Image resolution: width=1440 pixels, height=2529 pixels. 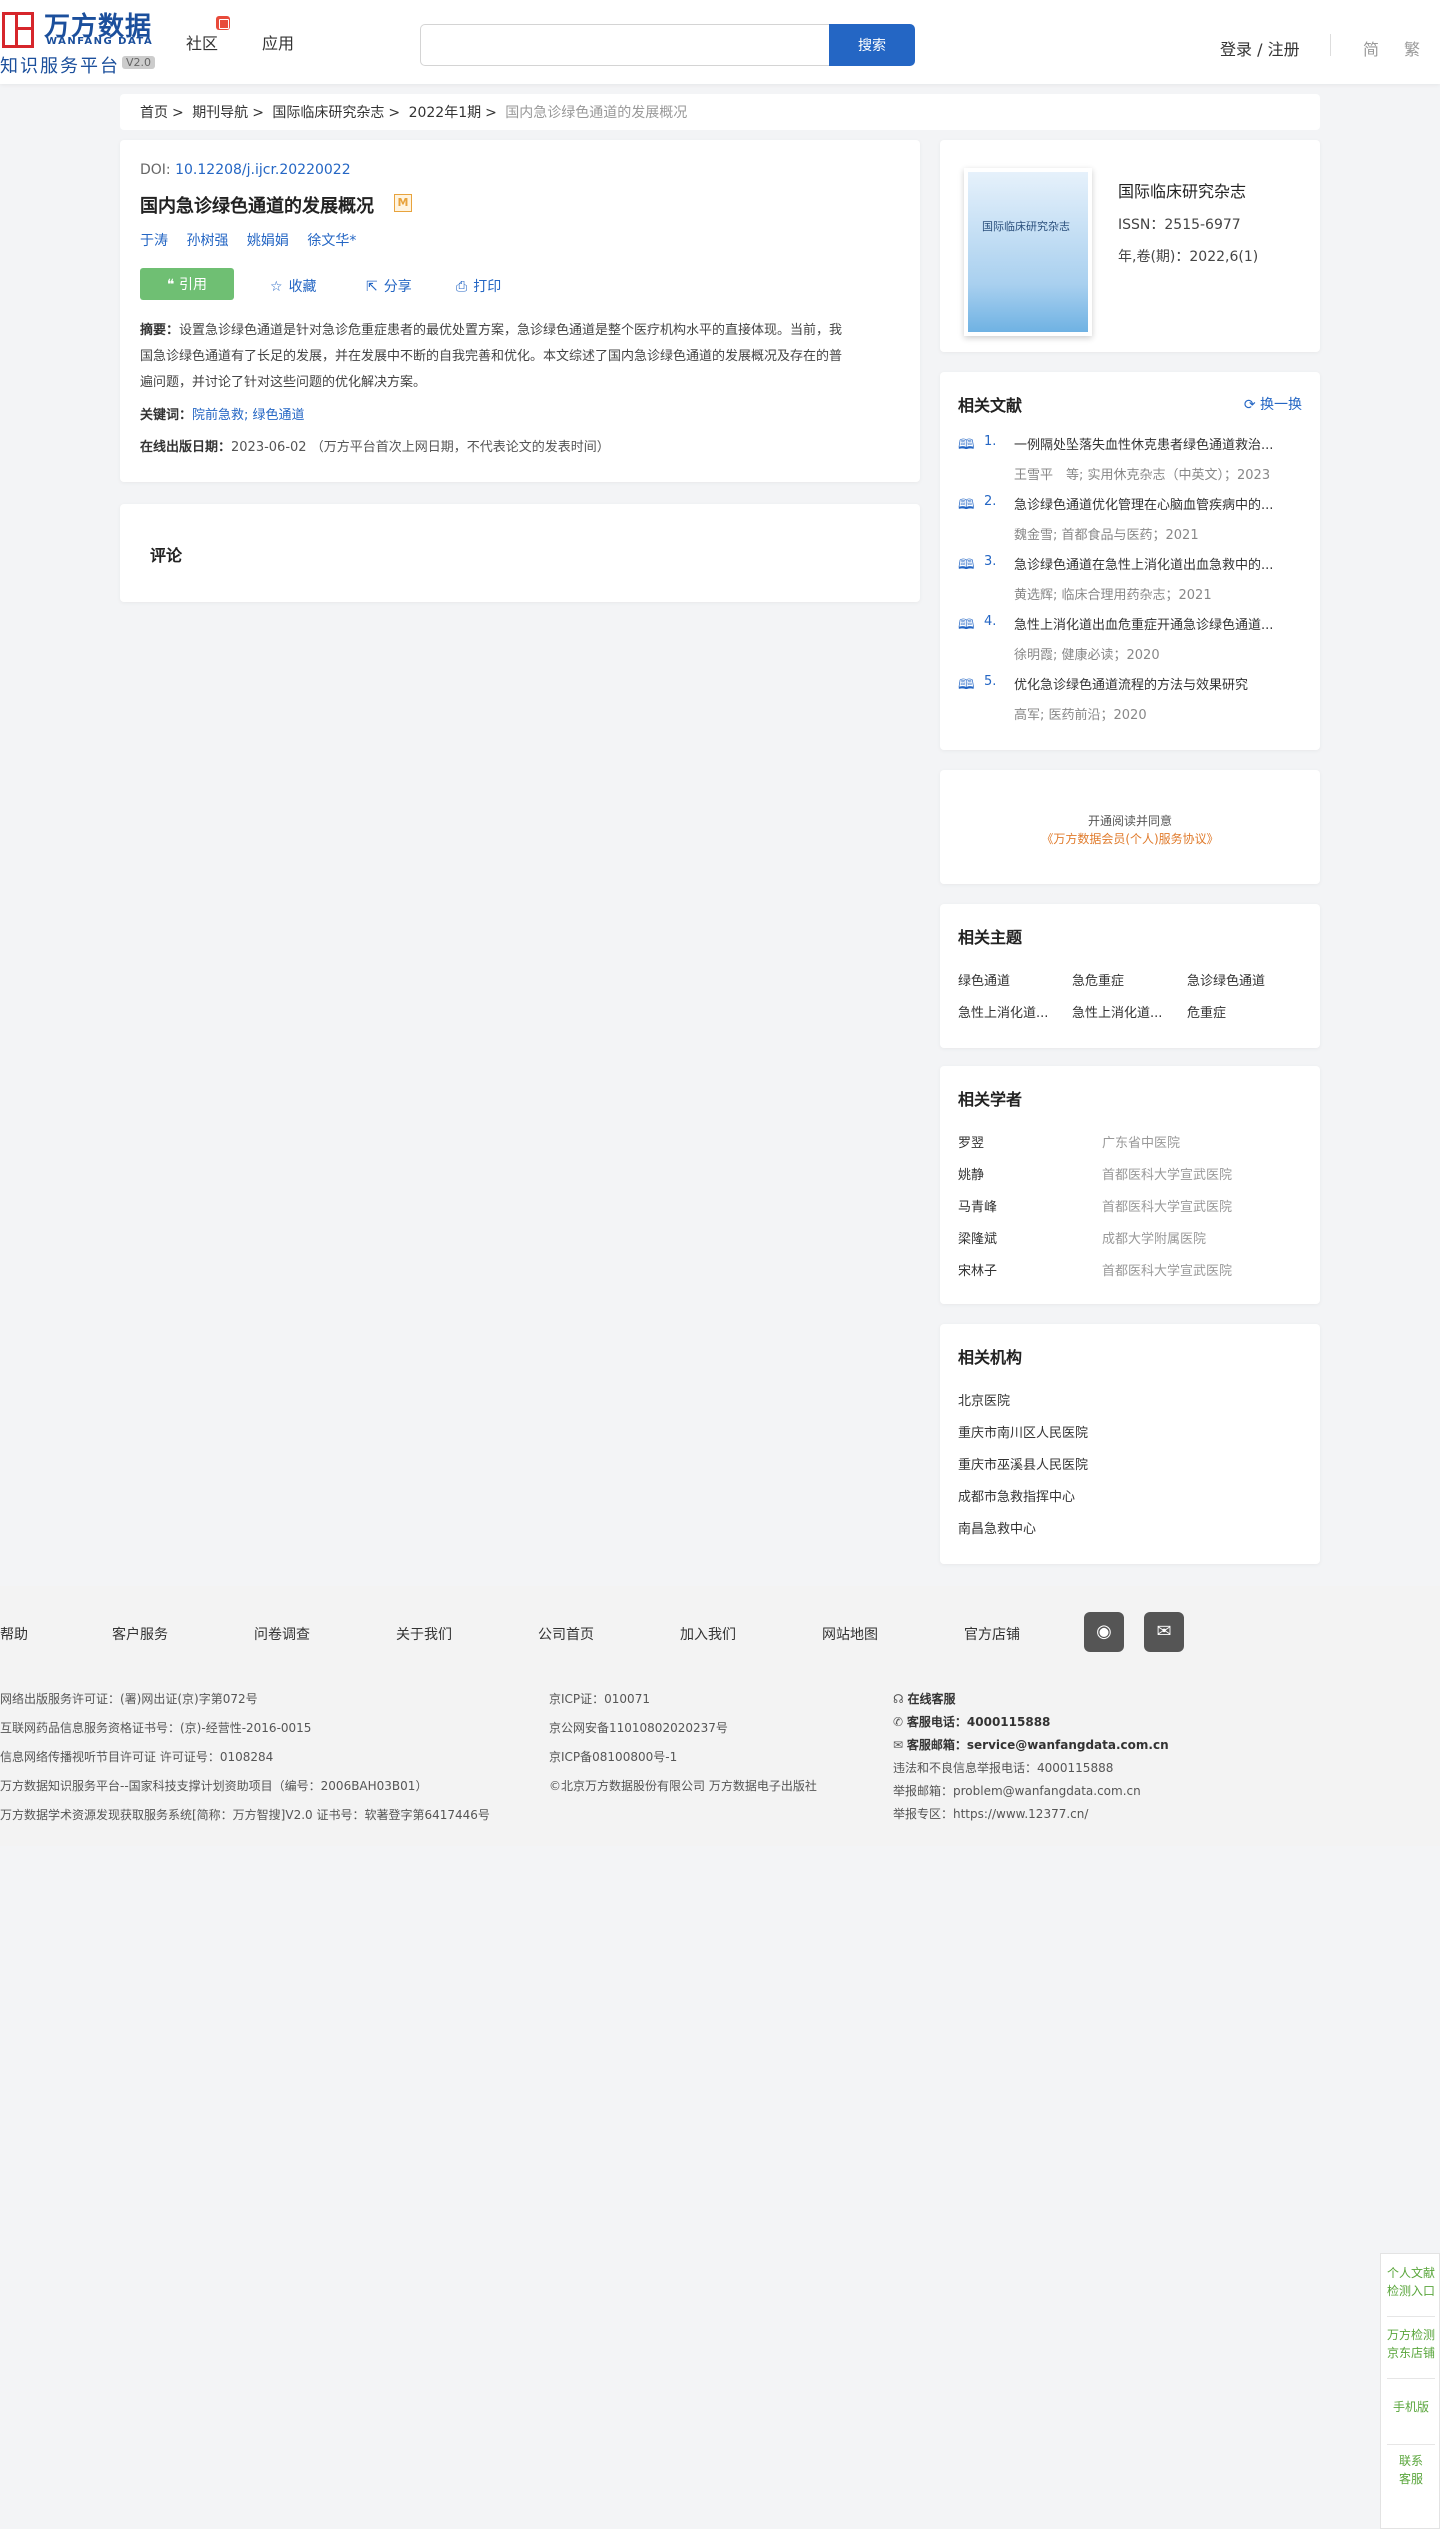 What do you see at coordinates (1104, 1632) in the screenshot?
I see `weibo-icon: ◉` at bounding box center [1104, 1632].